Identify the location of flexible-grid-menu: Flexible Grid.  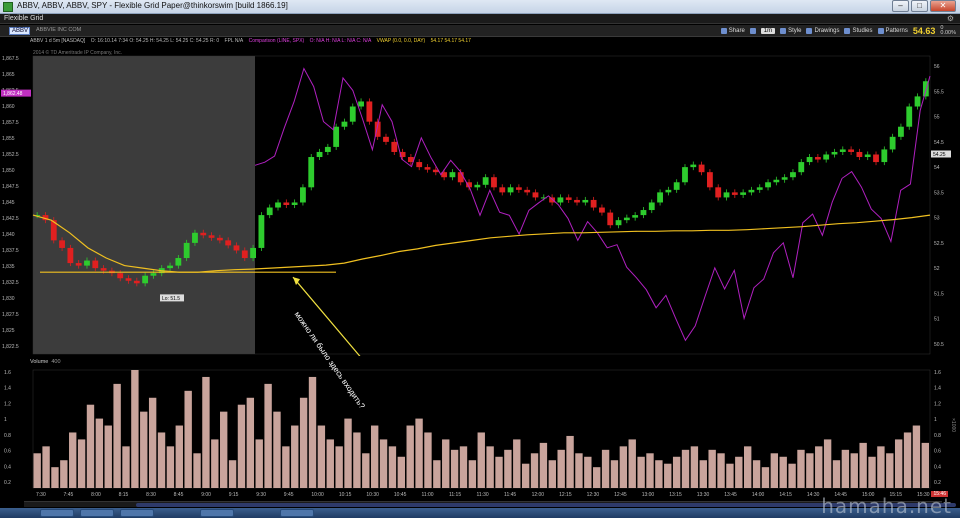
(23, 18).